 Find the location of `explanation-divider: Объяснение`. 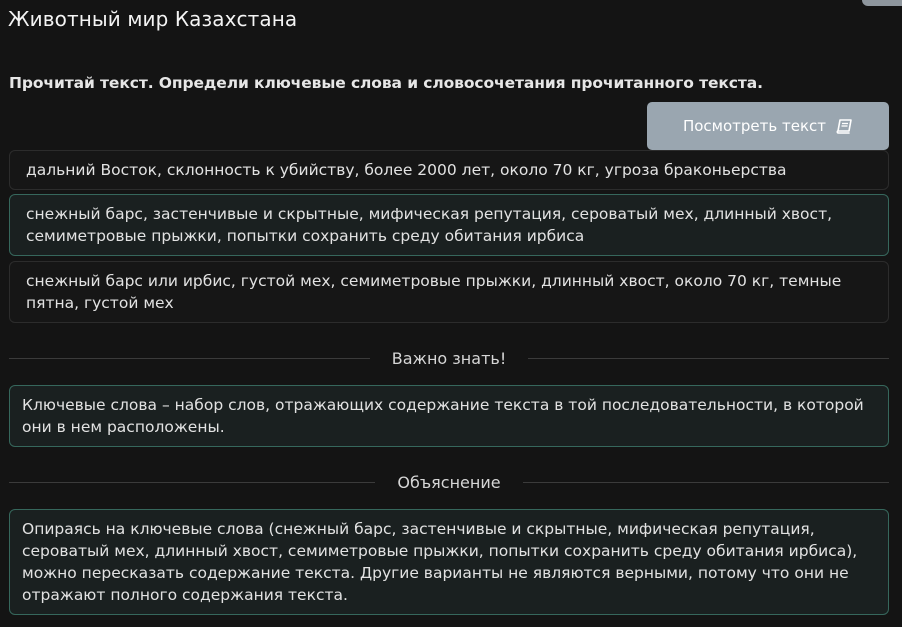

explanation-divider: Объяснение is located at coordinates (449, 482).